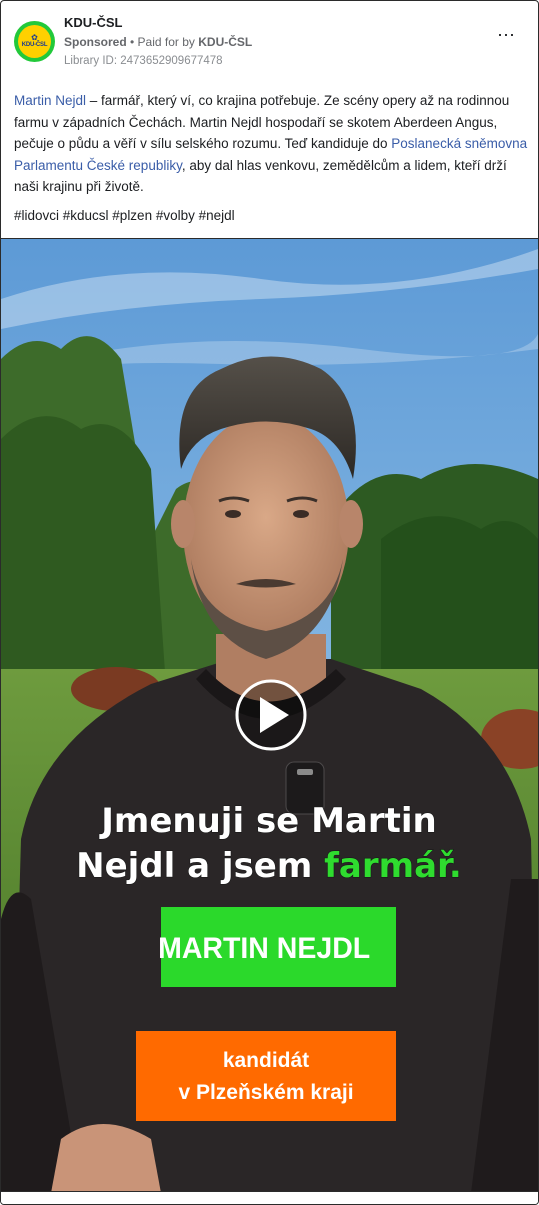 This screenshot has width=539, height=1205. Describe the element at coordinates (267, 821) in the screenshot. I see `video-caption-line-1: Jmenuji se Martin` at that location.